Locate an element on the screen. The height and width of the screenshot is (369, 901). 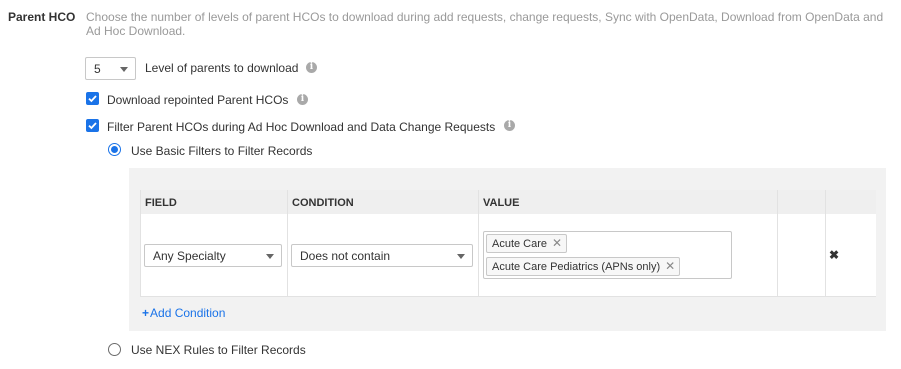
add-condition-label: Add Condition is located at coordinates (188, 313).